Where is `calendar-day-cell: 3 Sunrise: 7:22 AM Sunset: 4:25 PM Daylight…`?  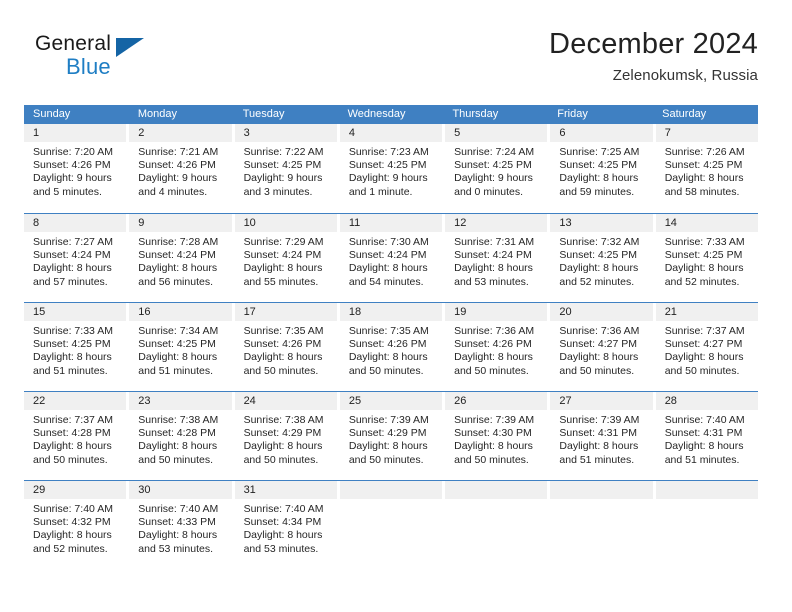
calendar-day-cell: 3 Sunrise: 7:22 AM Sunset: 4:25 PM Daylight… is located at coordinates (285, 165).